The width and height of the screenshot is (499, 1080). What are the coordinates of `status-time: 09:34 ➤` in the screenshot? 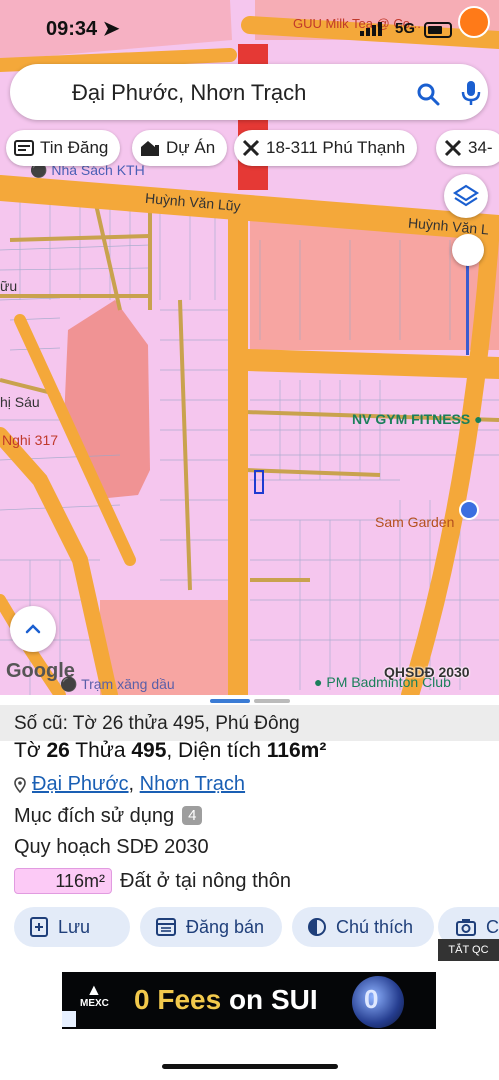 It's located at (82, 28).